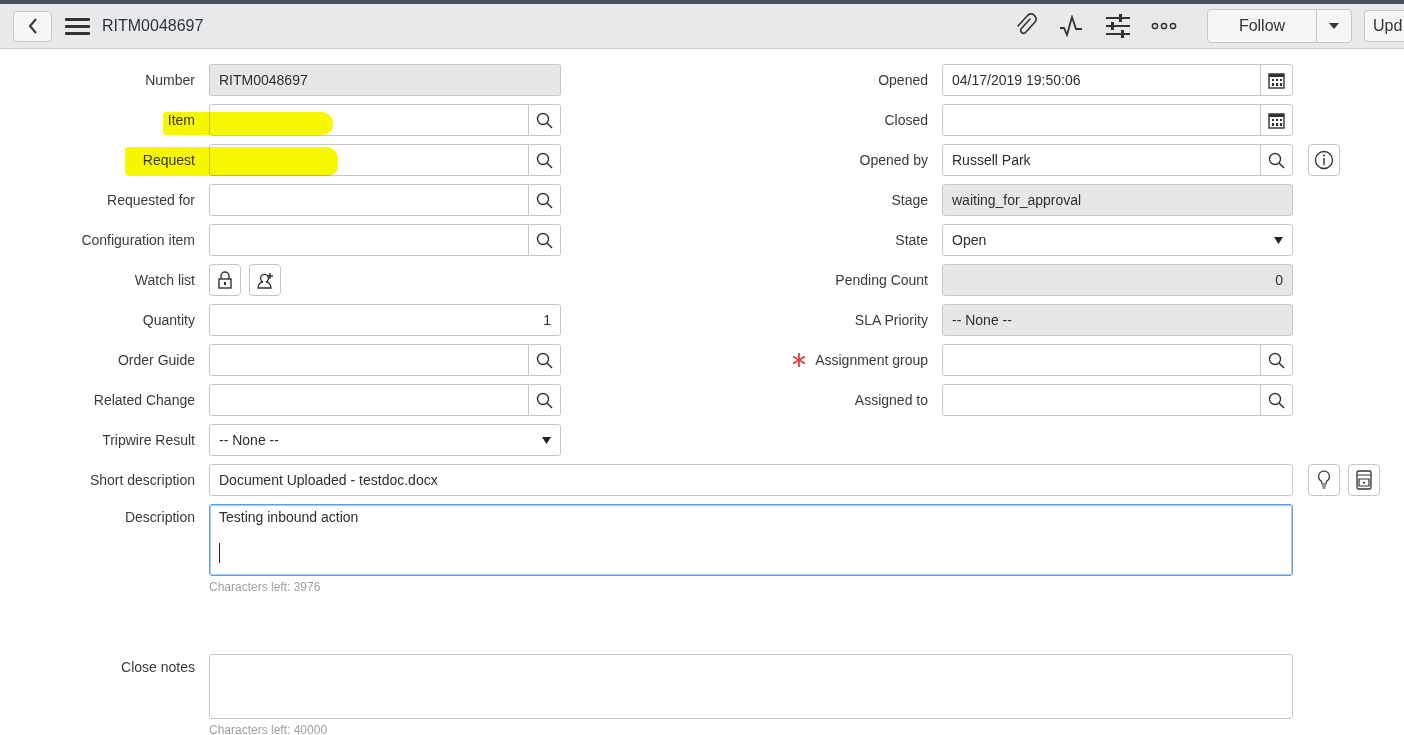 The width and height of the screenshot is (1404, 735). I want to click on suggestion-button, so click(1324, 480).